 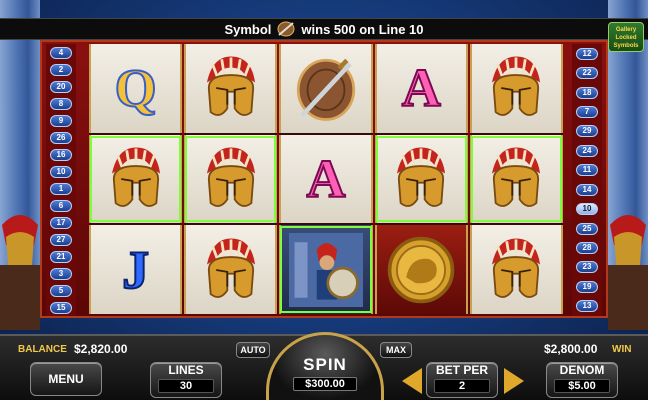 I want to click on left-payline-number: 8, so click(x=61, y=104).